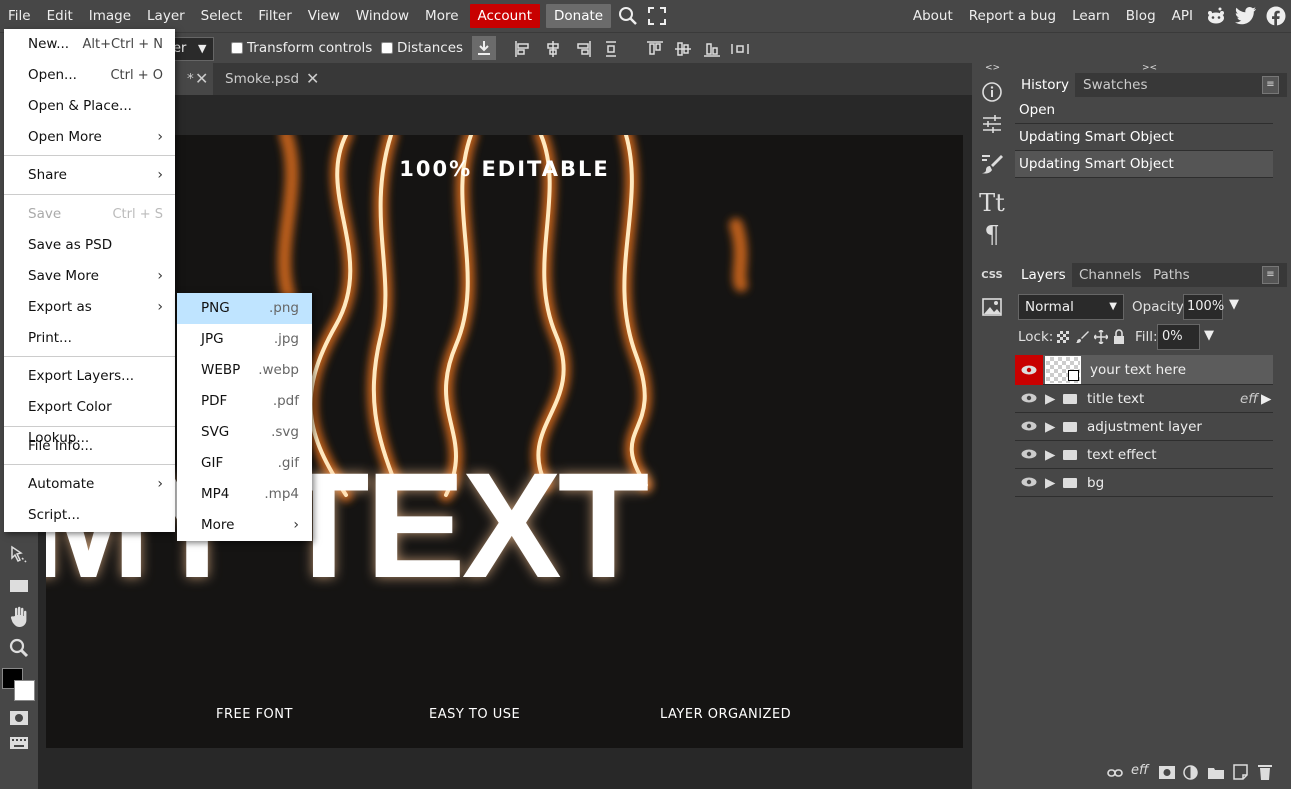 This screenshot has height=789, width=1291. Describe the element at coordinates (611, 51) in the screenshot. I see `distribute-horizontal-icon` at that location.